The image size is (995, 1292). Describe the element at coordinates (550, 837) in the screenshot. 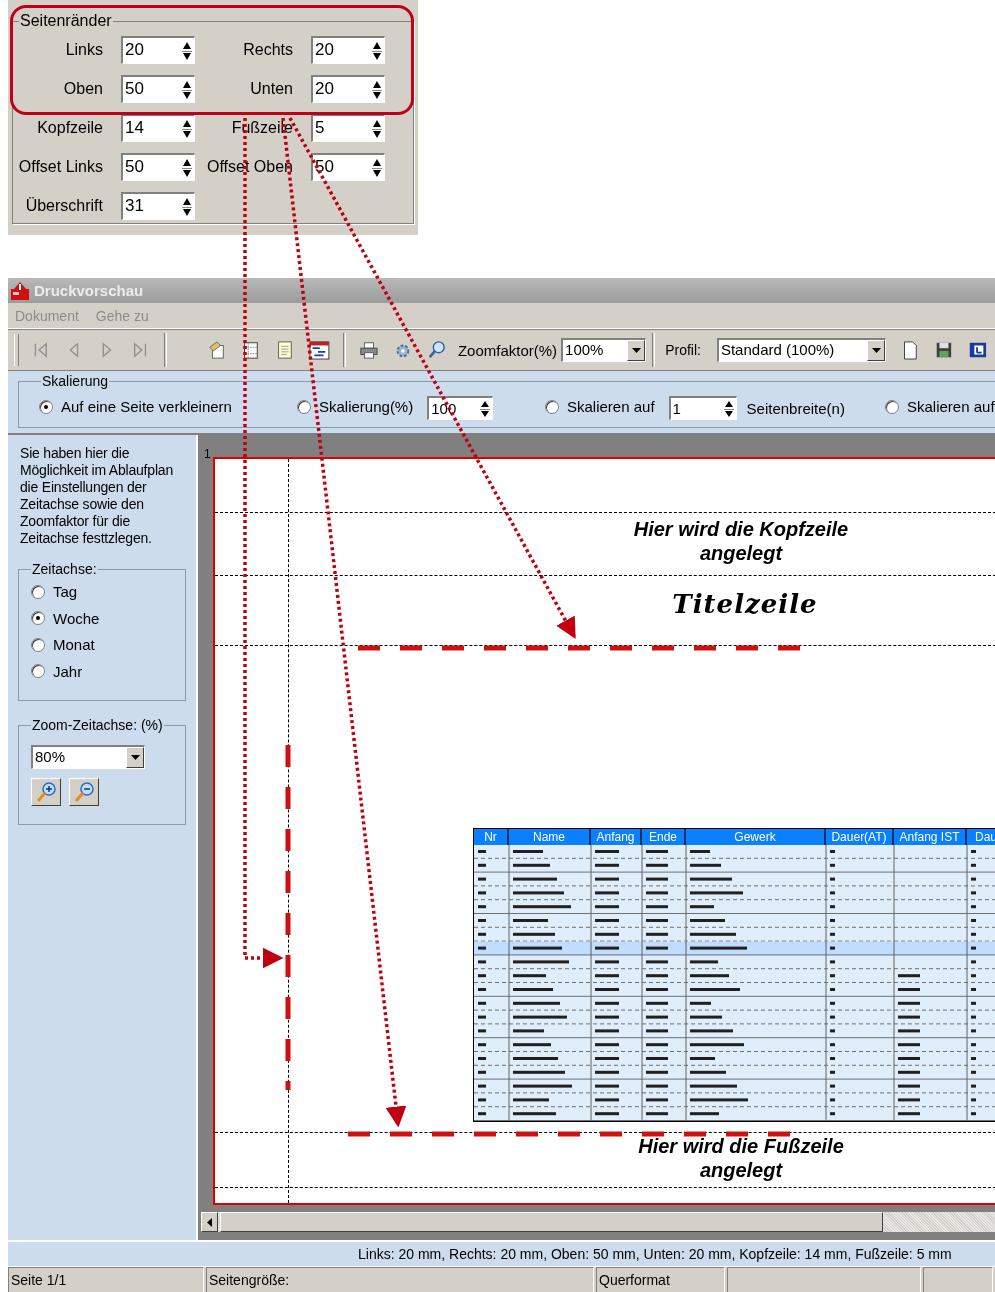

I see `column-header: Name` at that location.